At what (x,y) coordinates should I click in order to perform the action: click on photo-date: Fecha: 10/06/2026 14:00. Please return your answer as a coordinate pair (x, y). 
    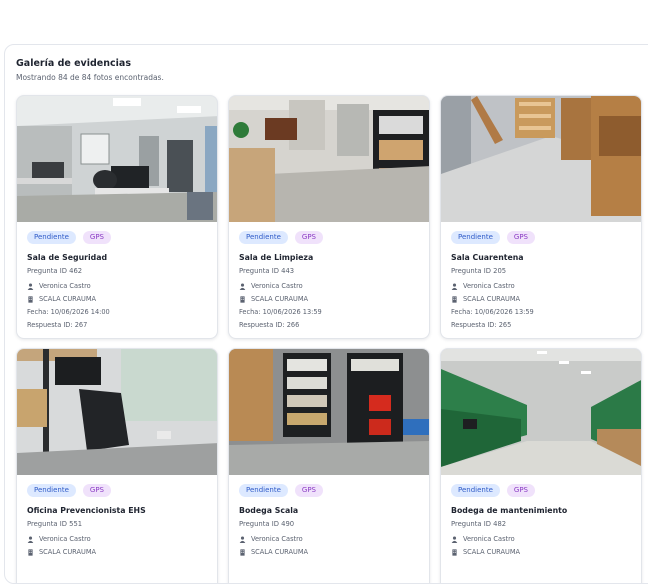
    Looking at the image, I should click on (68, 312).